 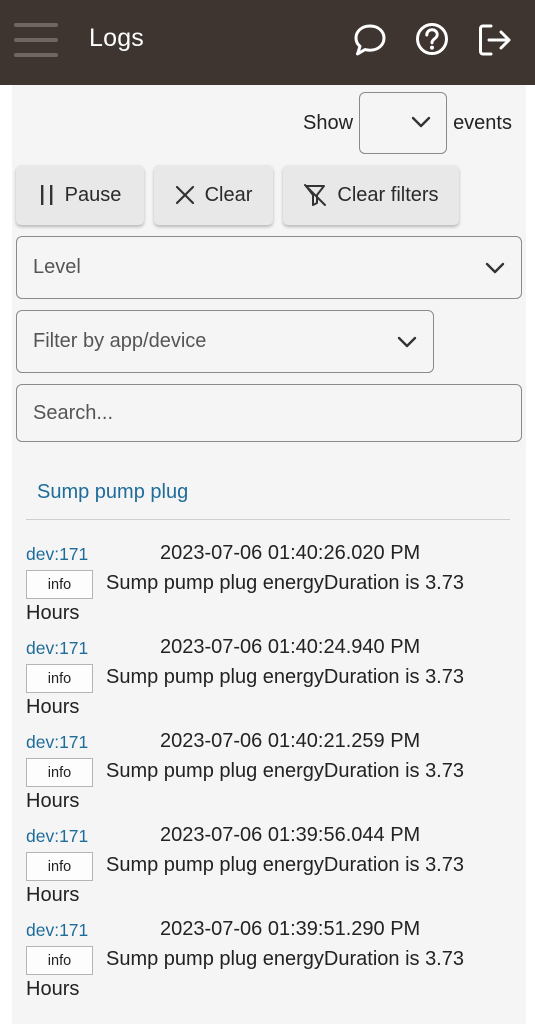 I want to click on level-select: Level, so click(x=269, y=267).